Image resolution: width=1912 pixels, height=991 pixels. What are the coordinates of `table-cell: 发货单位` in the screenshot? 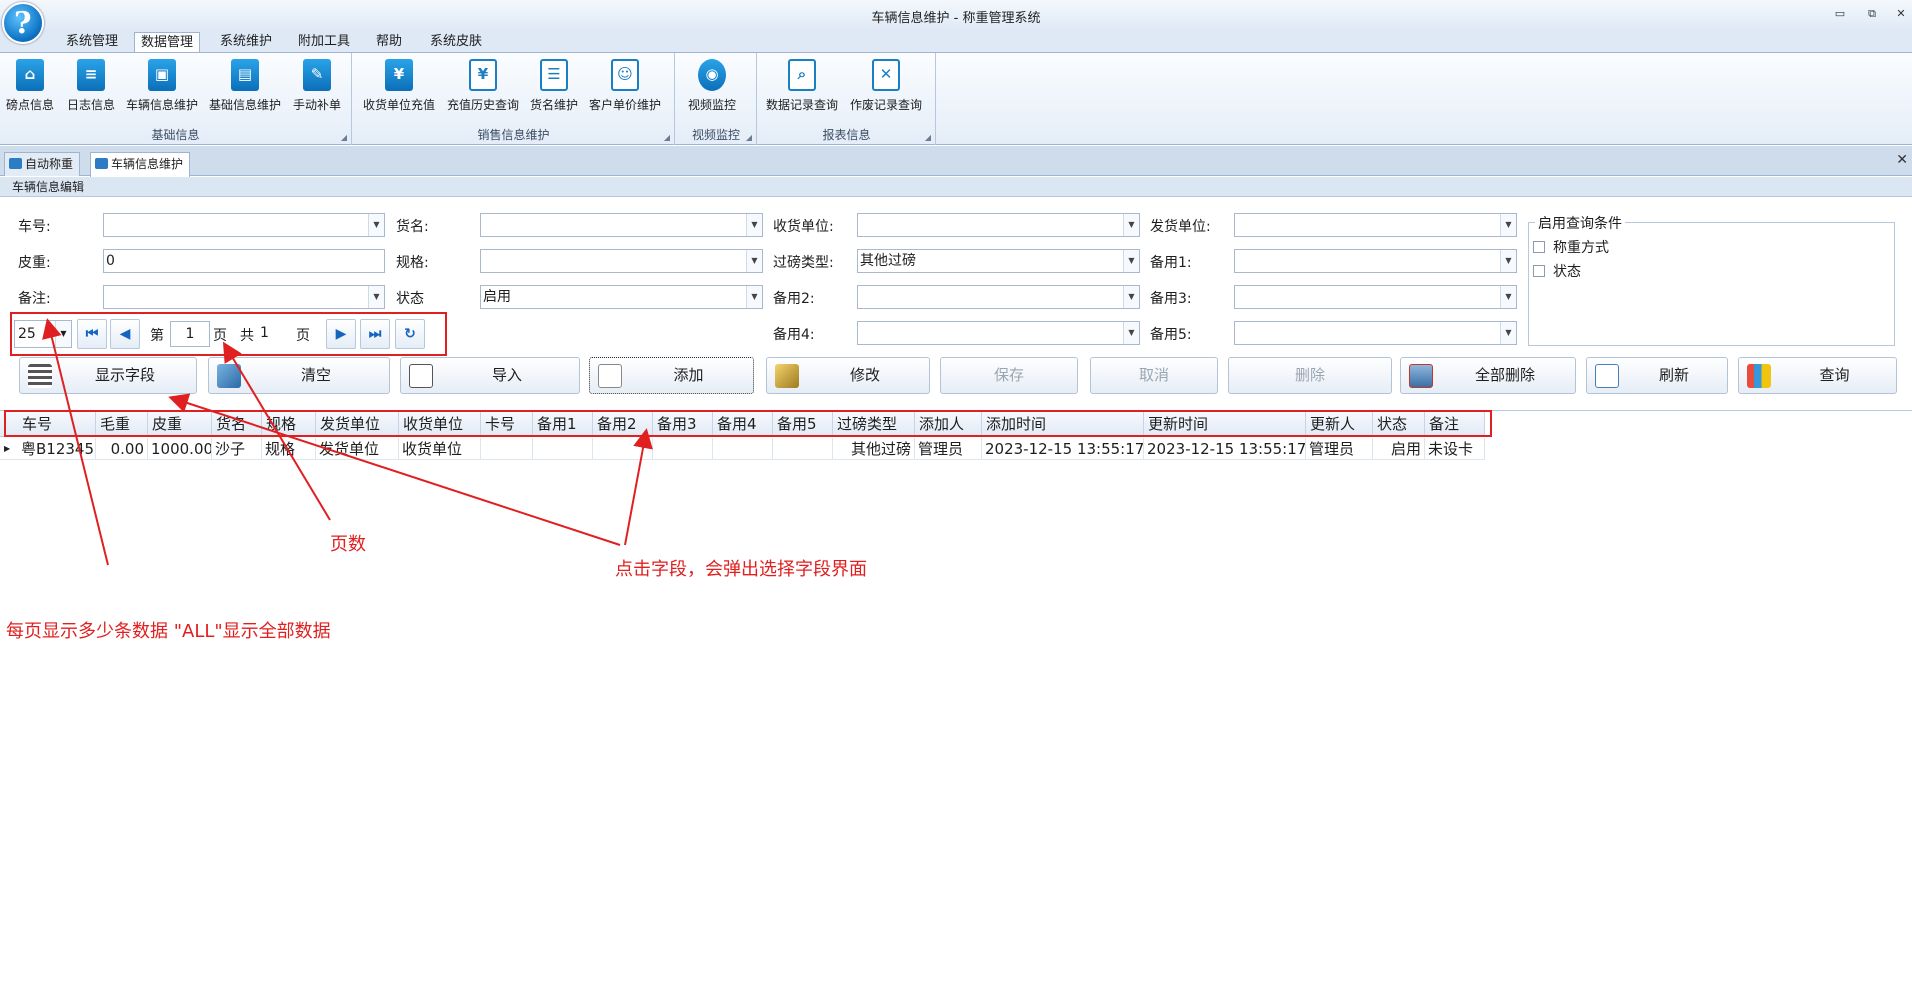 It's located at (357, 449).